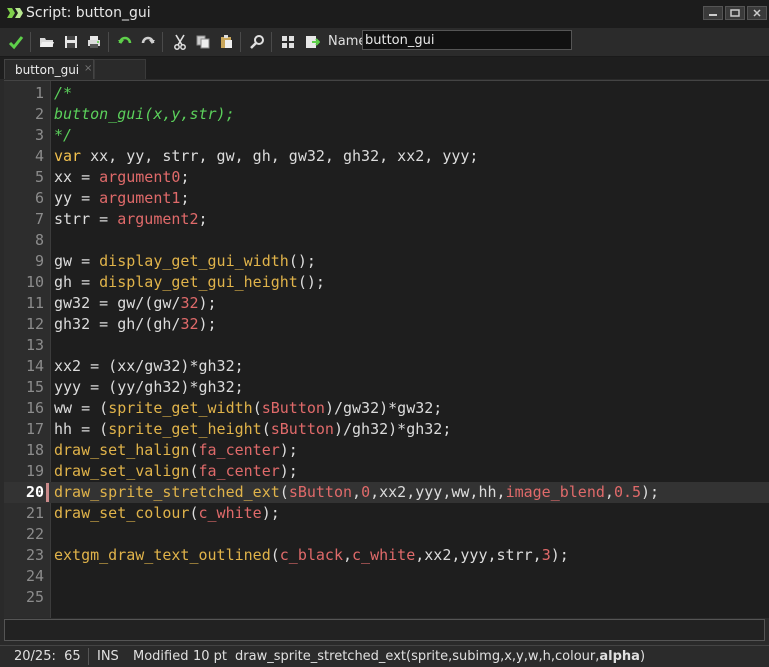 This screenshot has width=769, height=667. Describe the element at coordinates (117, 303) in the screenshot. I see `code-token: gw32 = gw/(gw/` at that location.